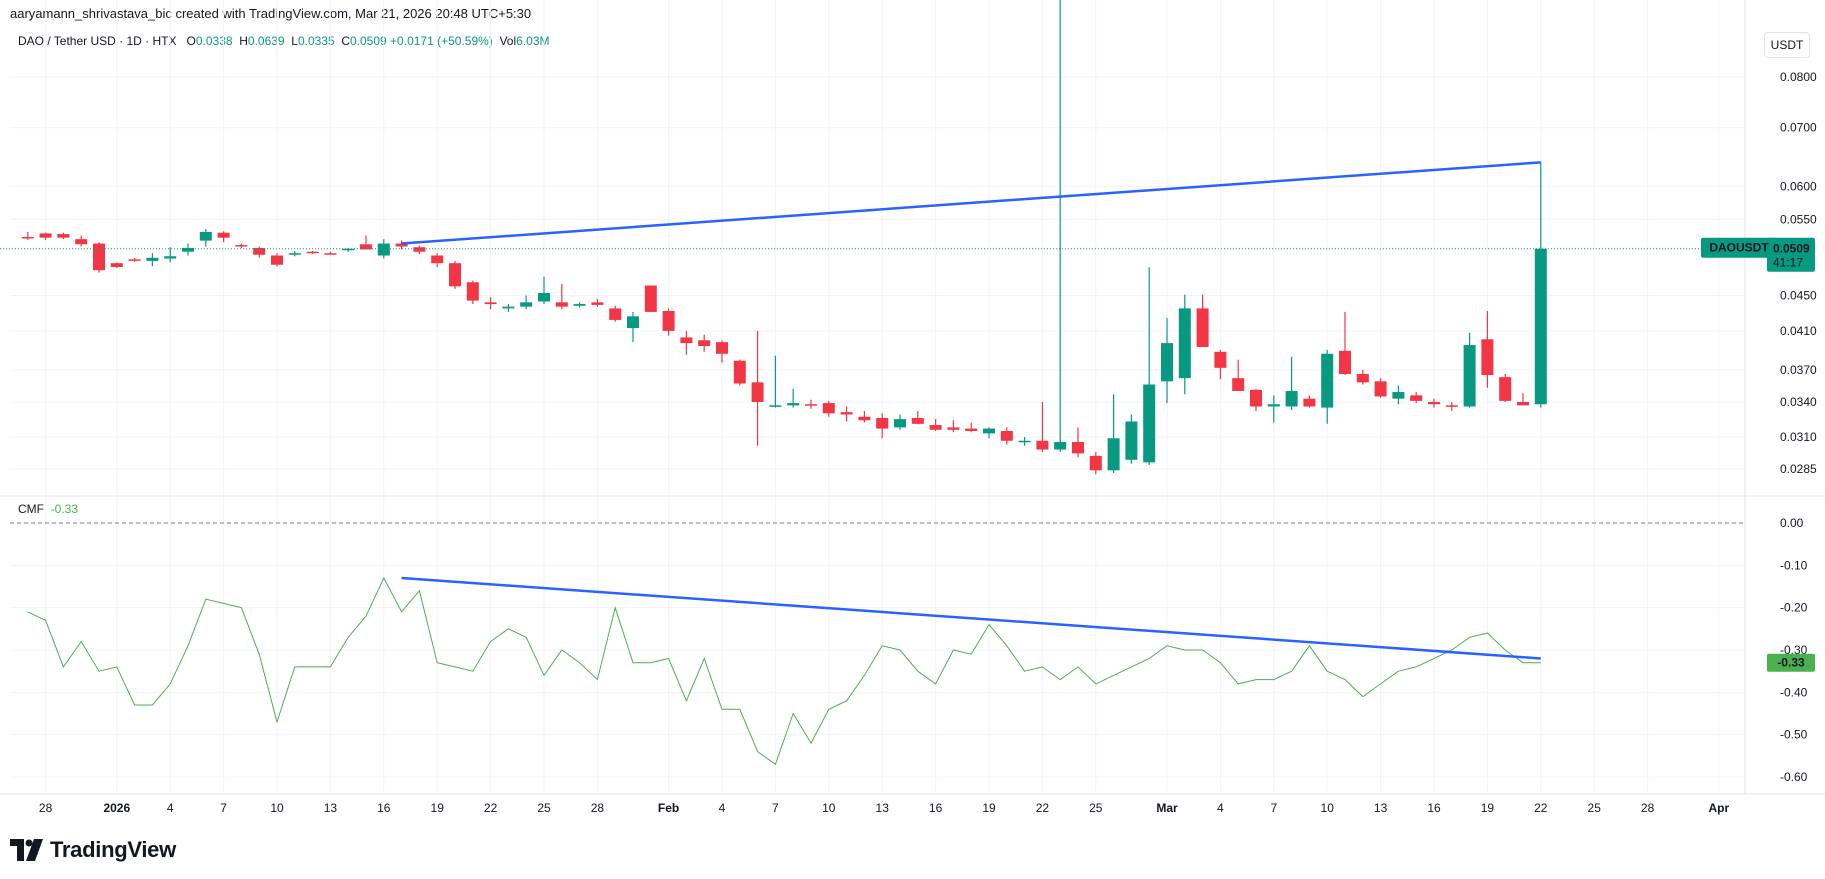 This screenshot has width=1825, height=879. Describe the element at coordinates (170, 808) in the screenshot. I see `time-axis-label-2: 4` at that location.